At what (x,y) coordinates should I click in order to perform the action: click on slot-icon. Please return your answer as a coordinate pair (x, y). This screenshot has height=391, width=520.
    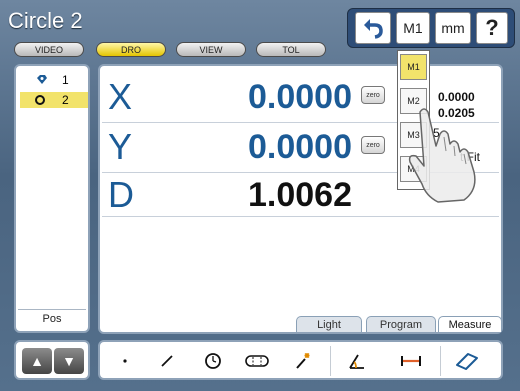
    Looking at the image, I should click on (257, 361).